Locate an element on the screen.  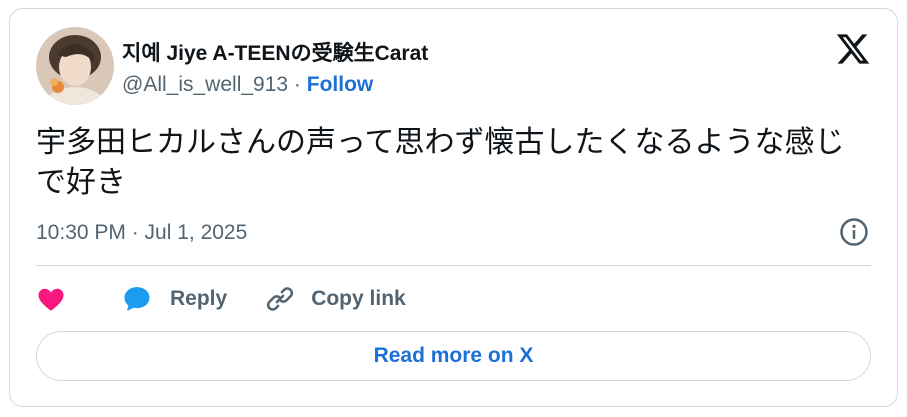
like-button is located at coordinates (51, 299).